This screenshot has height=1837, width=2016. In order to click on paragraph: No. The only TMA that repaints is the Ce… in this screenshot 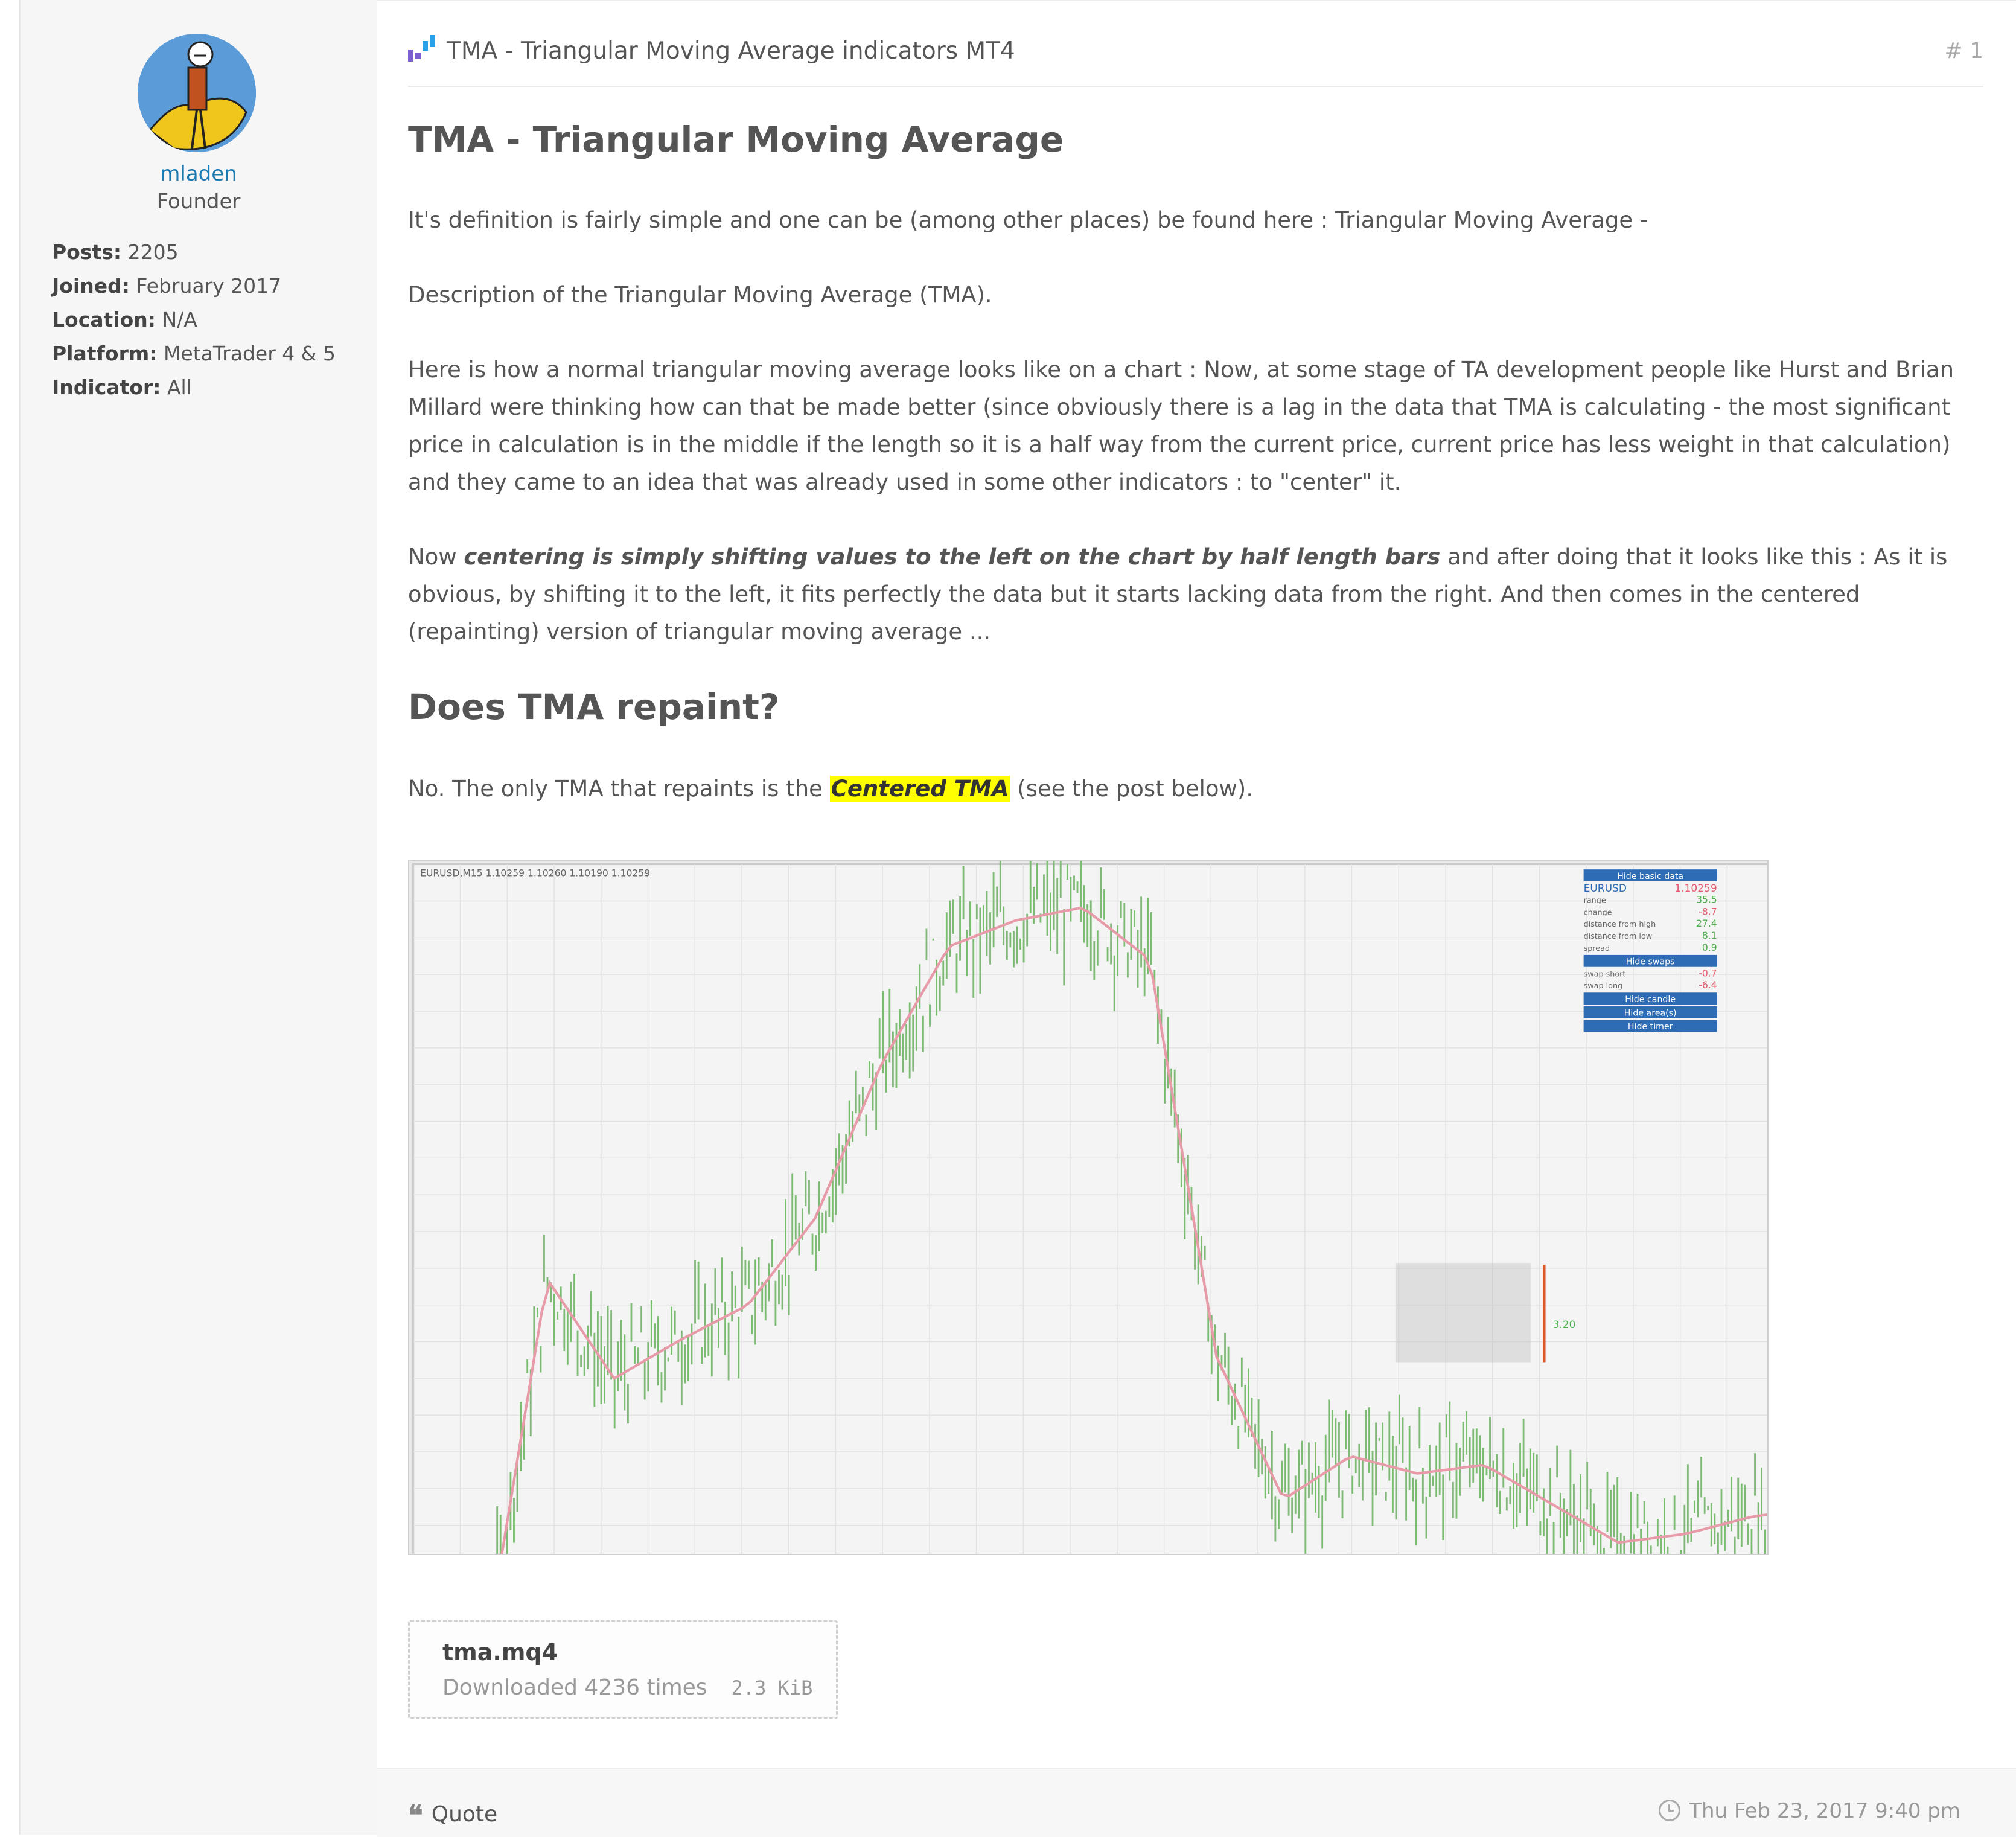, I will do `click(1195, 789)`.